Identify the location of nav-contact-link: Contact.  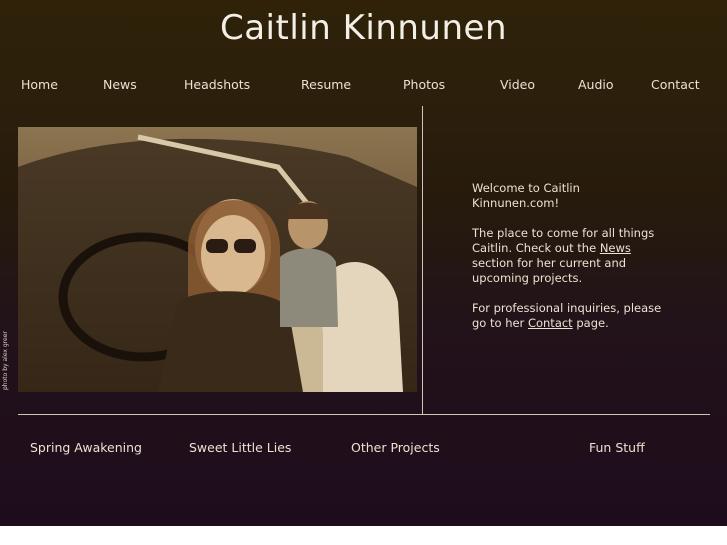
(675, 84).